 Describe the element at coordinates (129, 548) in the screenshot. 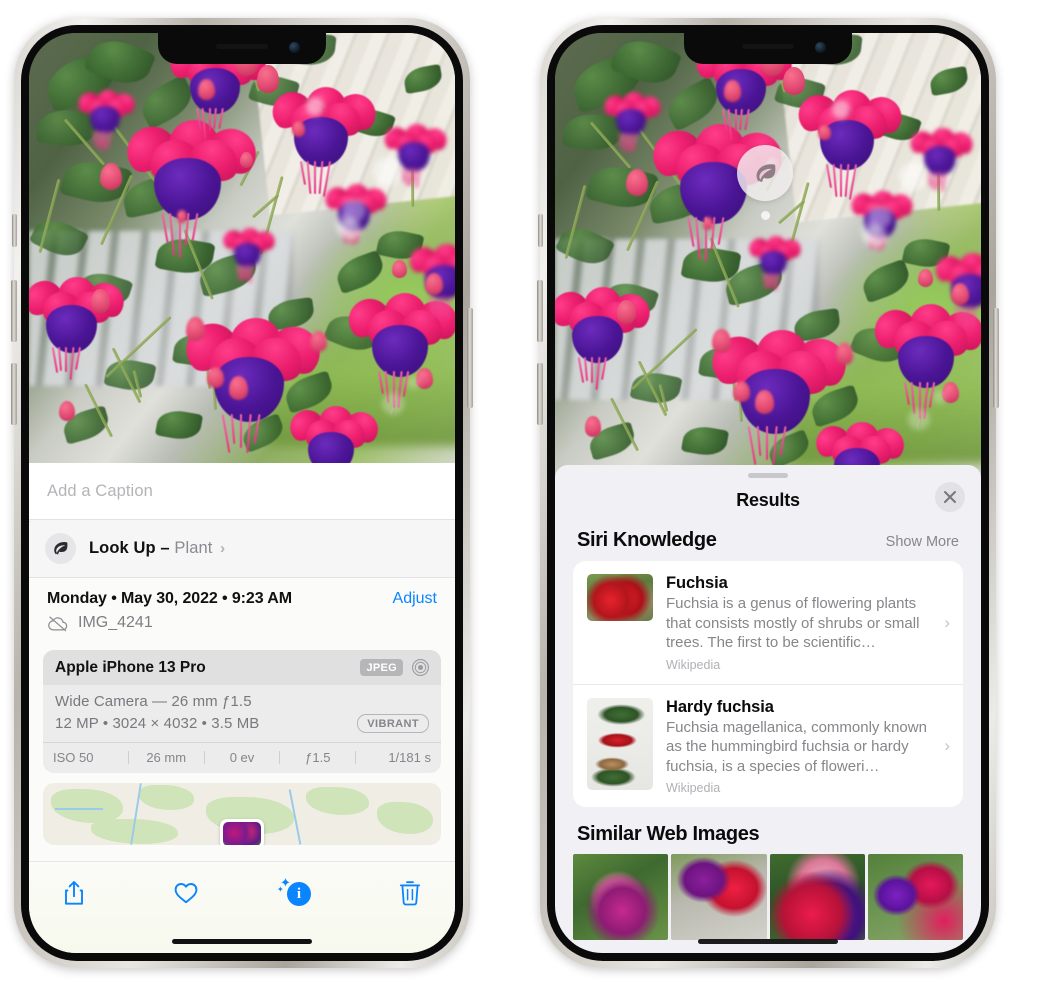

I see `look-up-text: Look Up –` at that location.